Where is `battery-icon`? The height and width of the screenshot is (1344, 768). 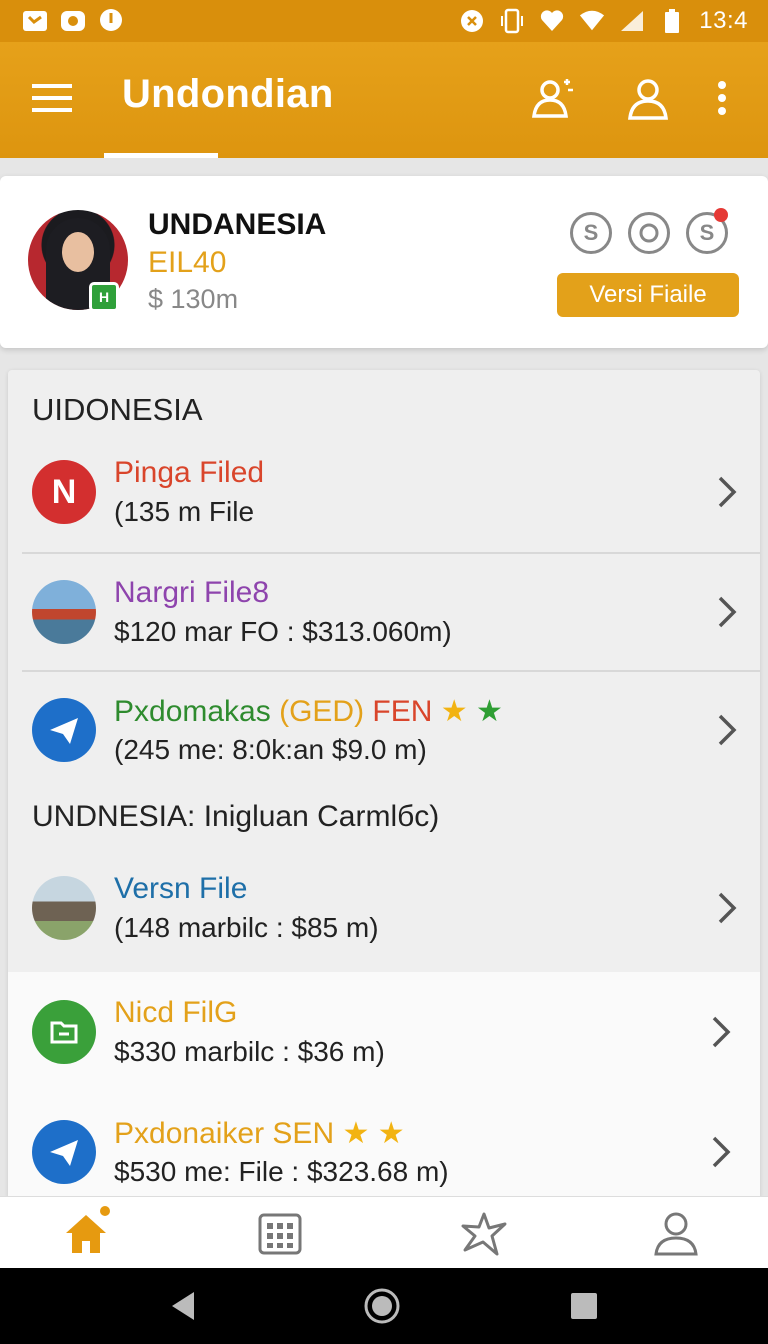
battery-icon is located at coordinates (672, 21).